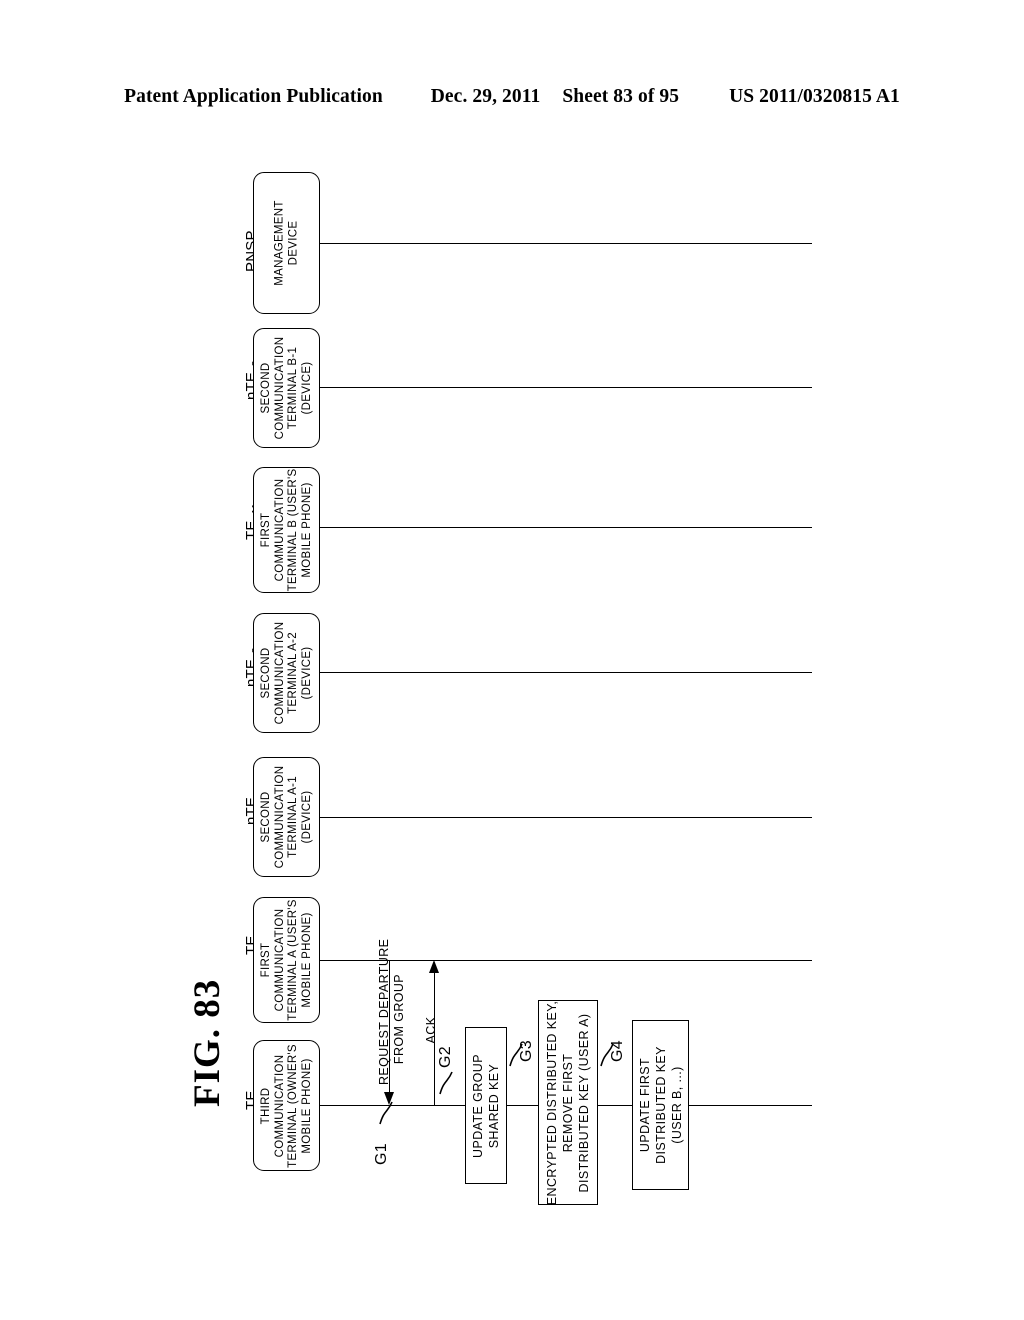  Describe the element at coordinates (386, 1113) in the screenshot. I see `leader-g1` at that location.